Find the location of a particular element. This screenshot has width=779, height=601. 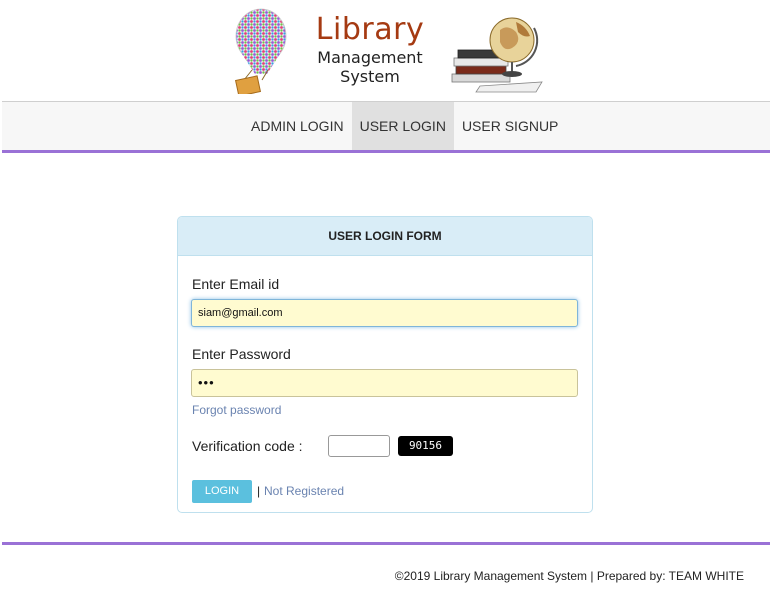

captcha-code: 90156 is located at coordinates (425, 446).